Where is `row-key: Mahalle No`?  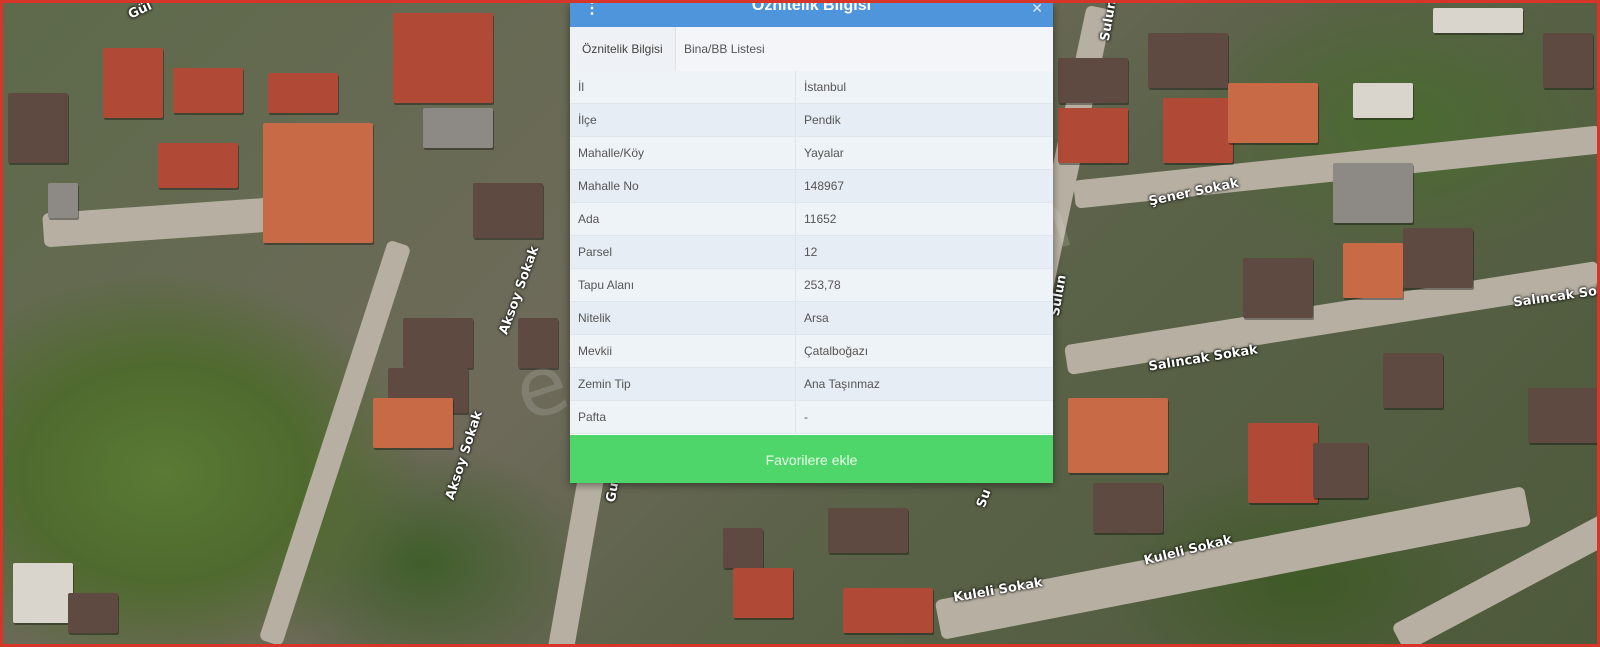
row-key: Mahalle No is located at coordinates (683, 186).